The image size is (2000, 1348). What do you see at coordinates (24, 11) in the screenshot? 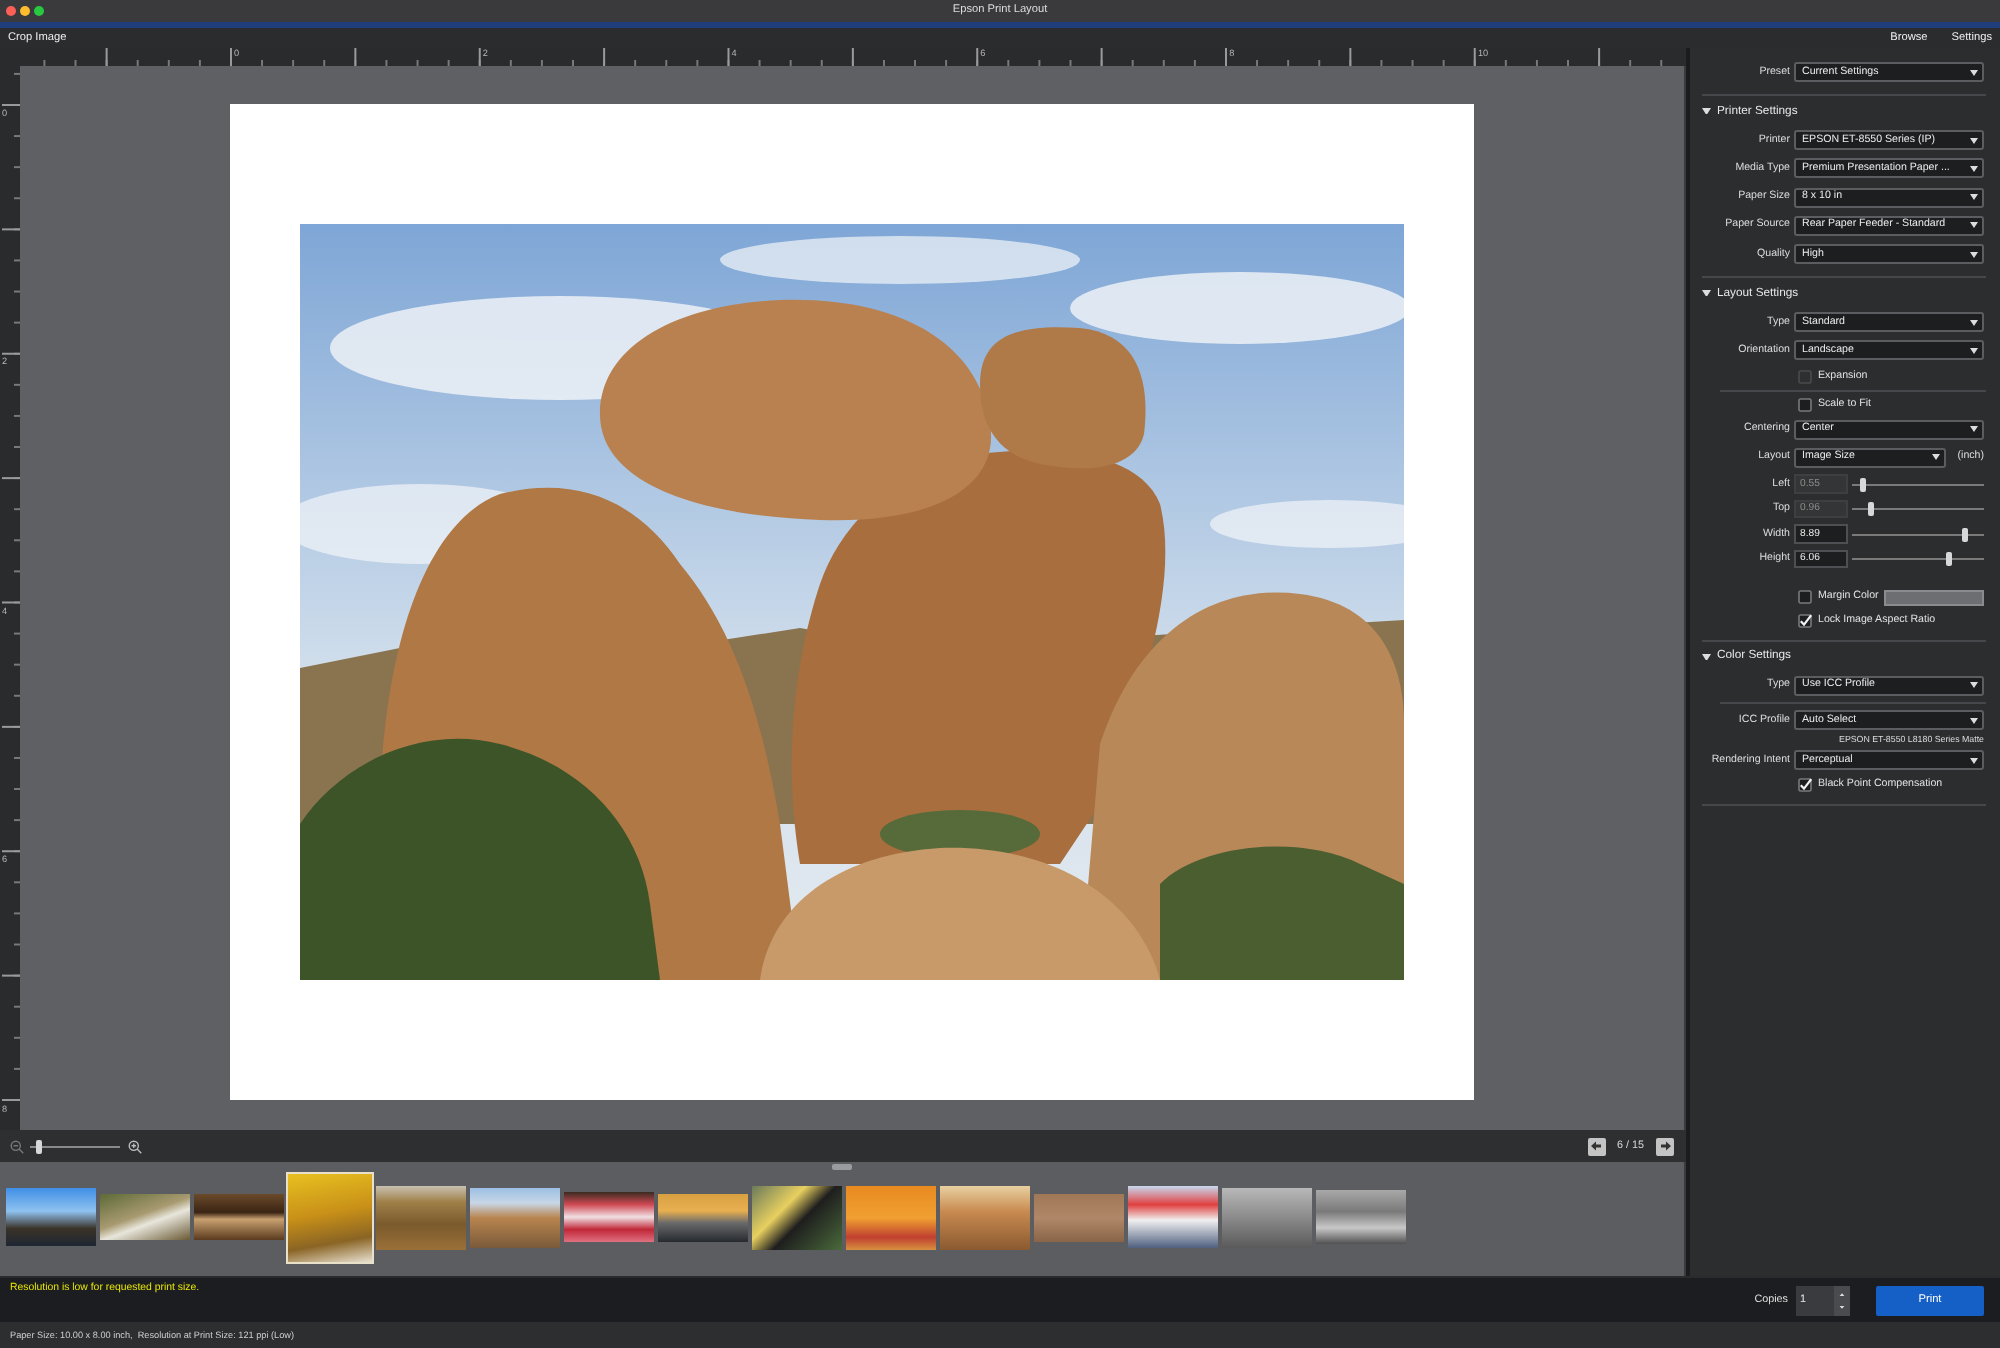
I see `minimize-icon` at bounding box center [24, 11].